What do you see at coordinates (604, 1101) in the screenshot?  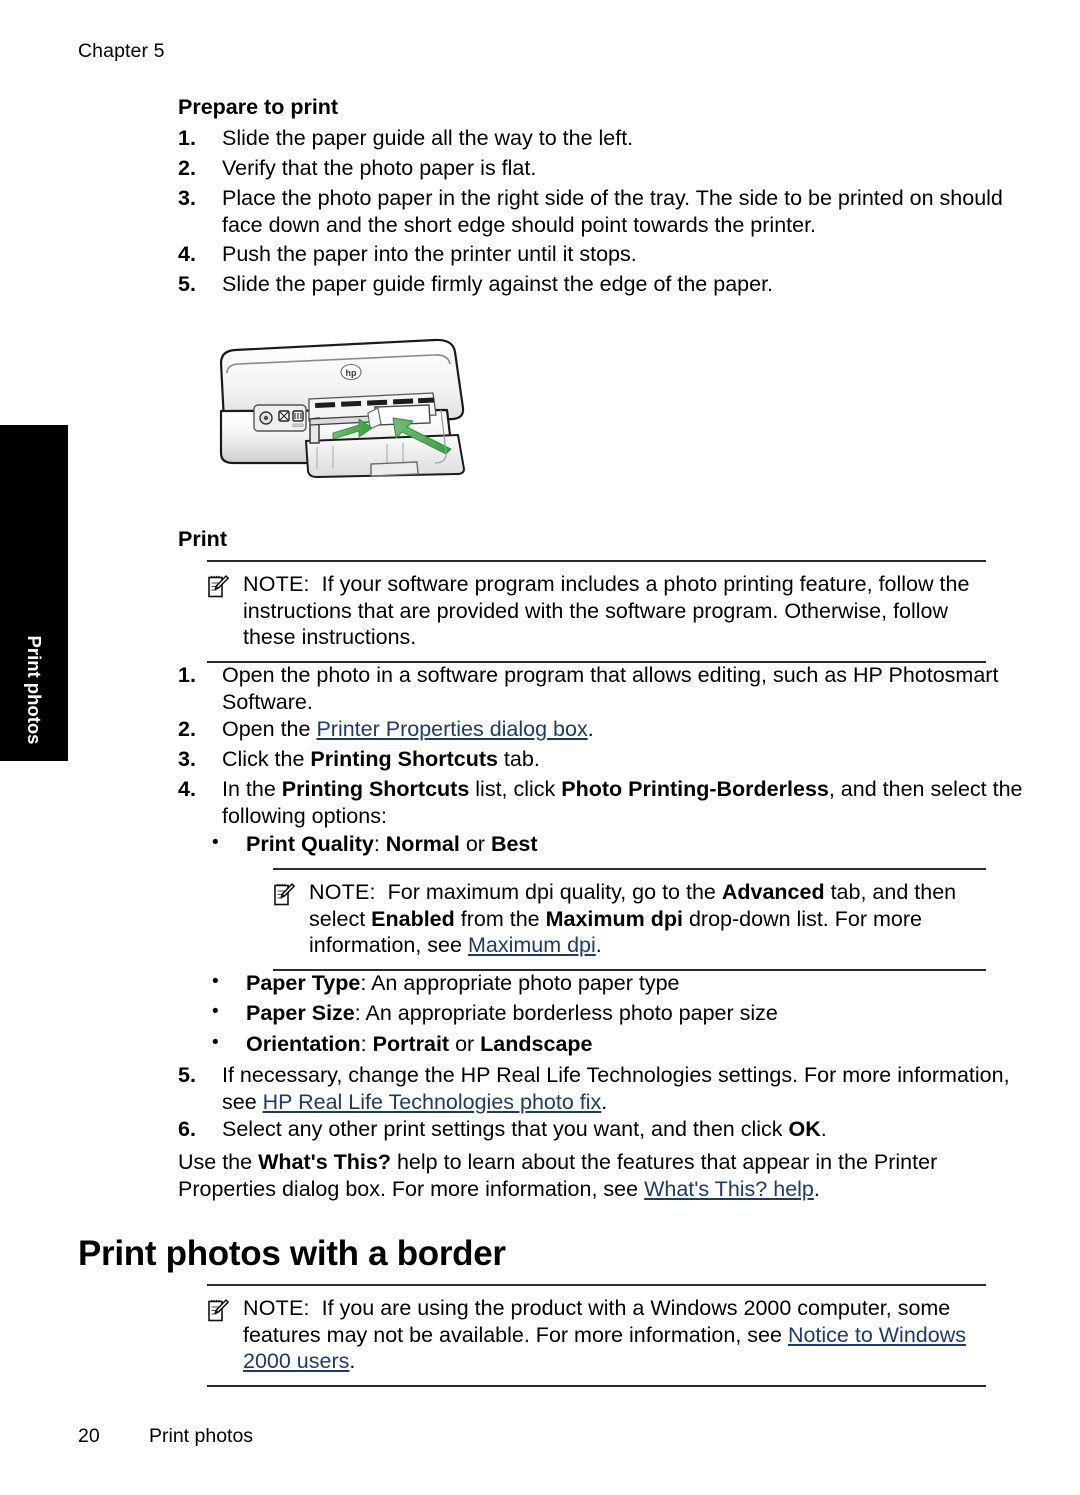 I see `step5-suffix: .` at bounding box center [604, 1101].